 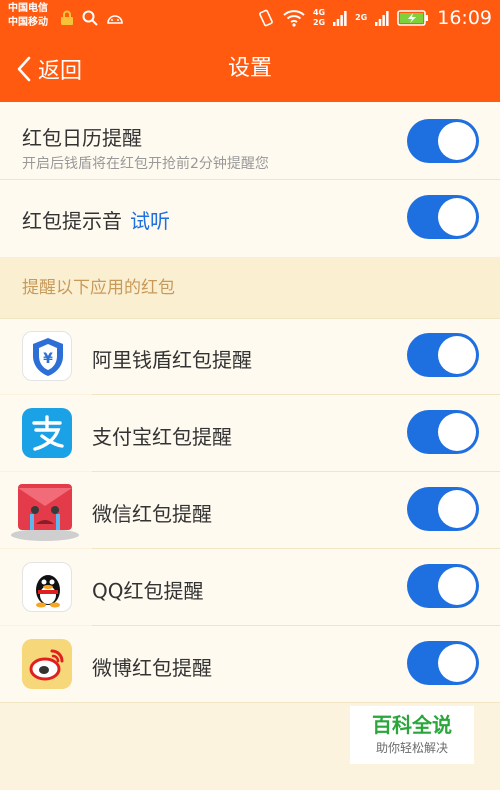 I want to click on listen-link: 试听, so click(x=150, y=221).